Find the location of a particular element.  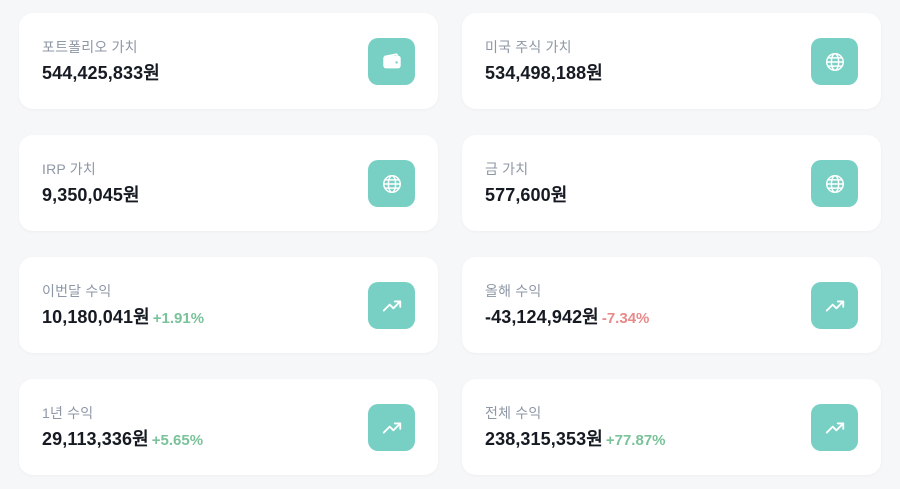

card-gold-value: 금 가치 577,600원 is located at coordinates (671, 183).